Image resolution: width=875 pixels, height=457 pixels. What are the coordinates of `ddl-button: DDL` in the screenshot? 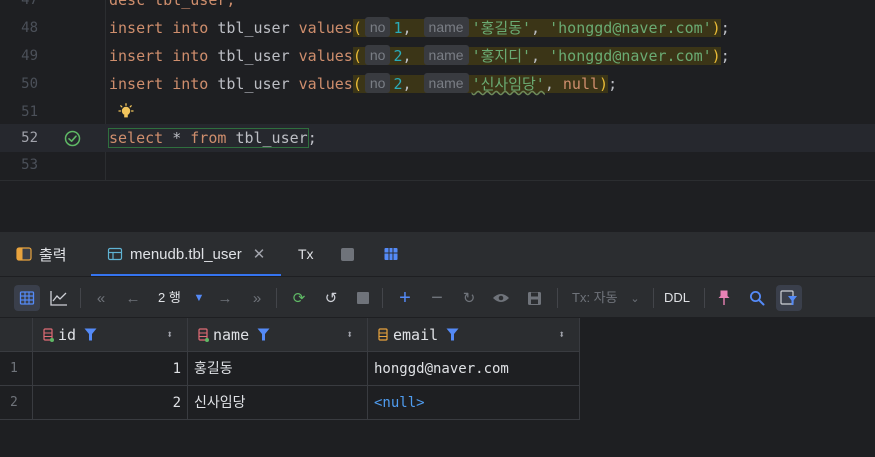 It's located at (677, 298).